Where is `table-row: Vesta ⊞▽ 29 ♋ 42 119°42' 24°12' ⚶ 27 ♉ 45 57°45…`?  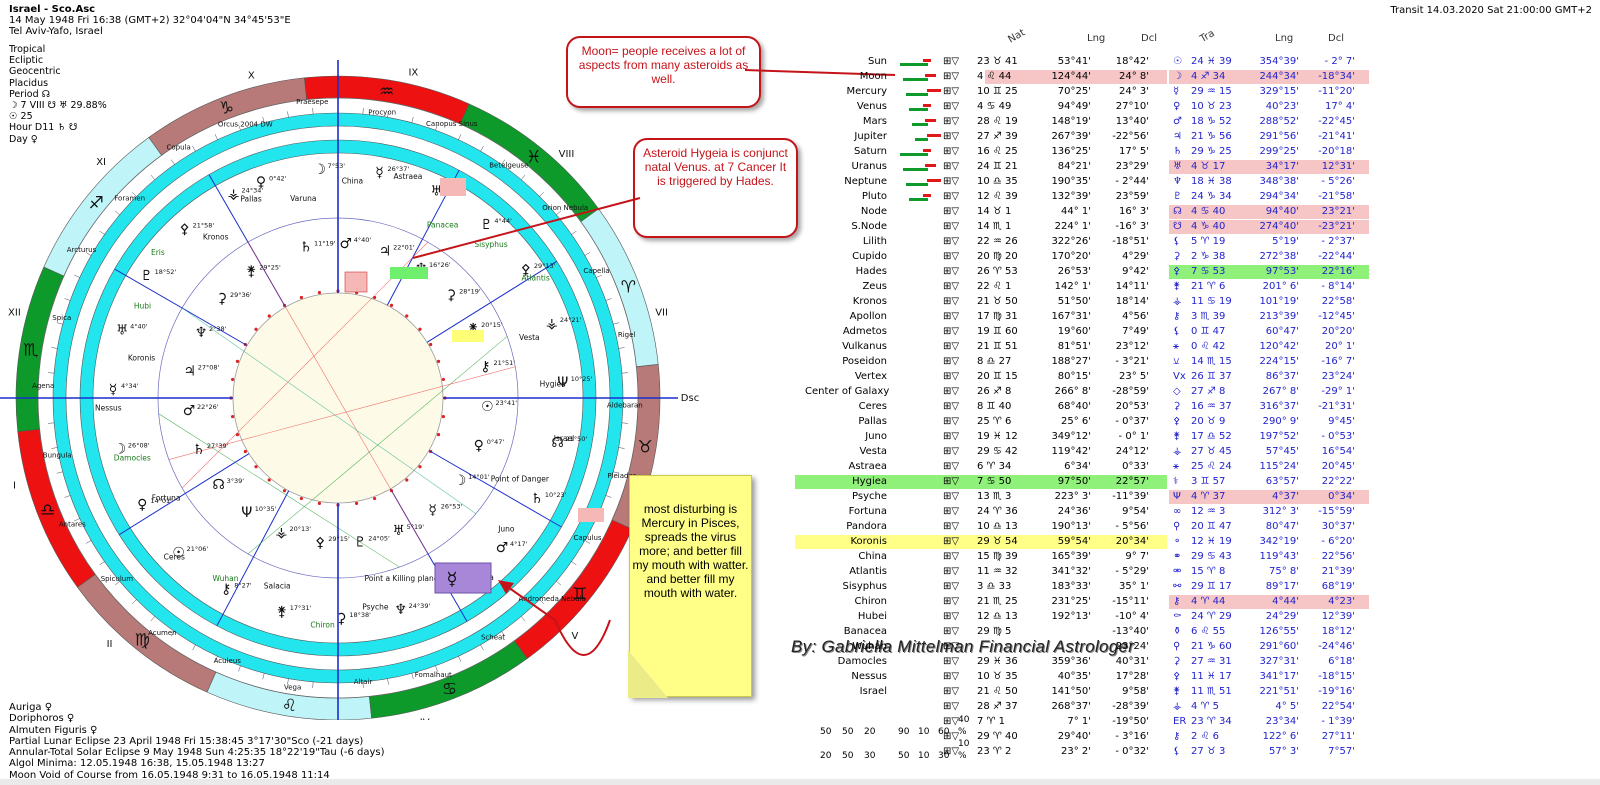 table-row: Vesta ⊞▽ 29 ♋ 42 119°42' 24°12' ⚶ 27 ♉ 45 57°45… is located at coordinates (1190, 452).